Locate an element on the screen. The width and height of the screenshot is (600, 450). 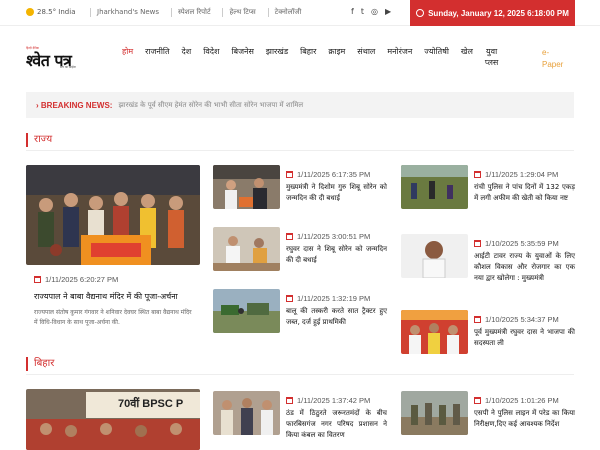
feature-date-text: 1/11/2025 6:20:27 PM is located at coordinates (82, 279).